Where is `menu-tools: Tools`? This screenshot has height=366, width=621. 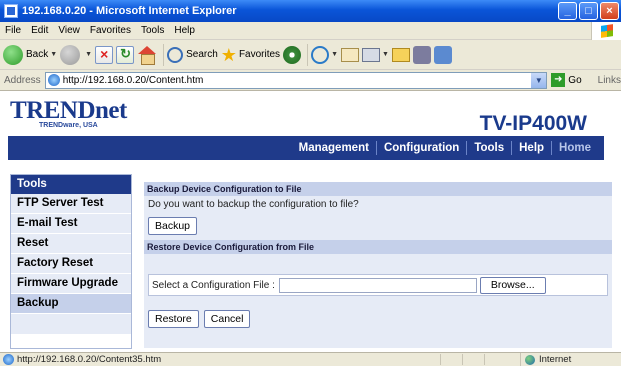 menu-tools: Tools is located at coordinates (152, 30).